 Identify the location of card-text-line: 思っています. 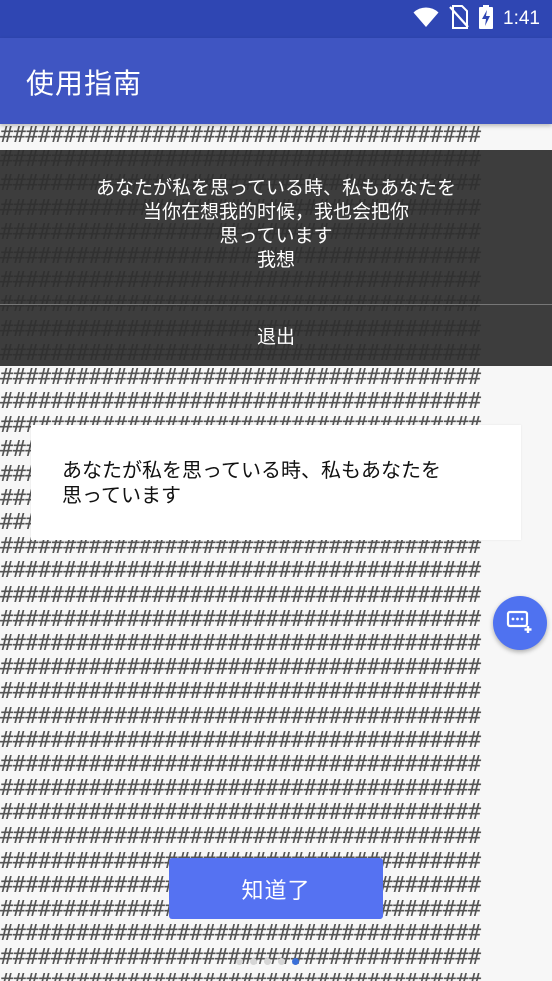
(121, 495).